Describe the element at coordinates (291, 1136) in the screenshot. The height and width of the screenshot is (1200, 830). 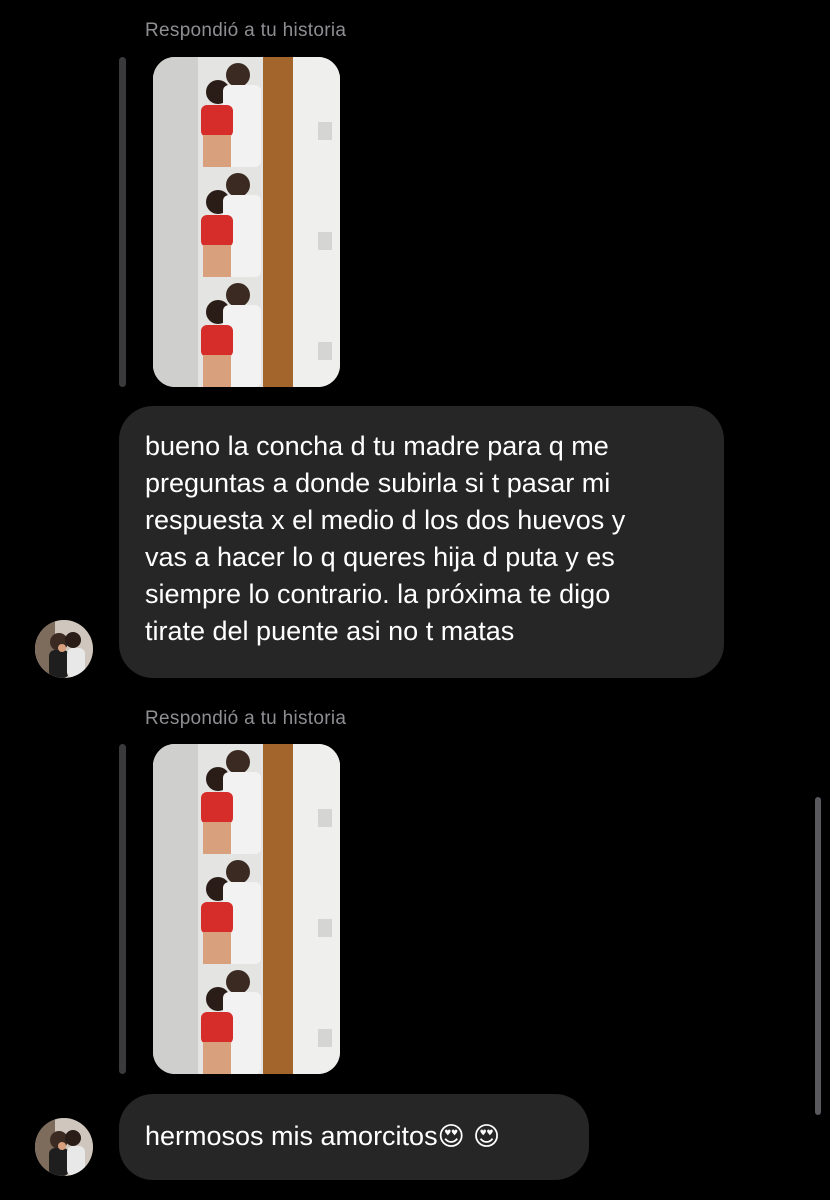
I see `message-text: hermosos mis amorcitos` at that location.